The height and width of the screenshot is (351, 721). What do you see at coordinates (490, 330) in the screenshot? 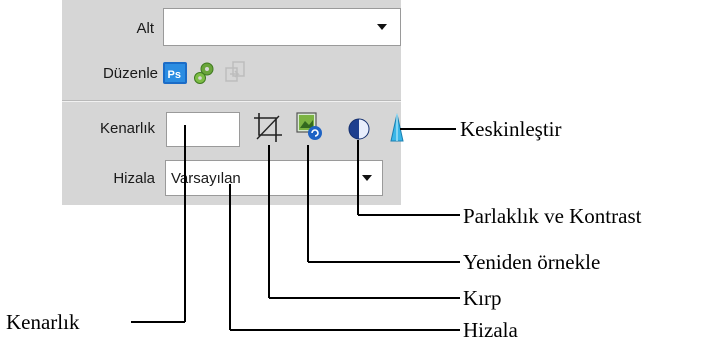
I see `callout-align: Hizala` at bounding box center [490, 330].